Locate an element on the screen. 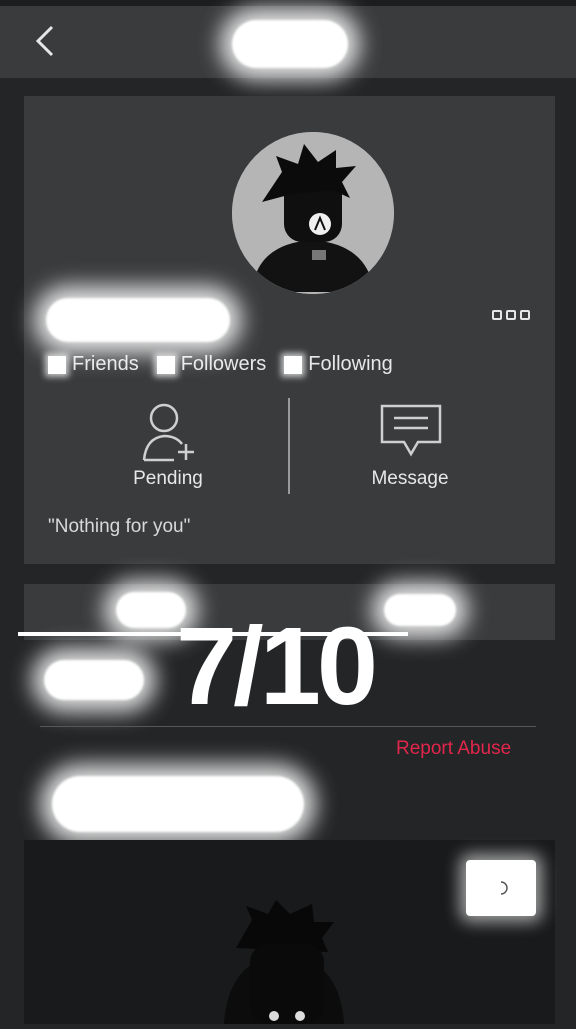  actions-divider is located at coordinates (289, 446).